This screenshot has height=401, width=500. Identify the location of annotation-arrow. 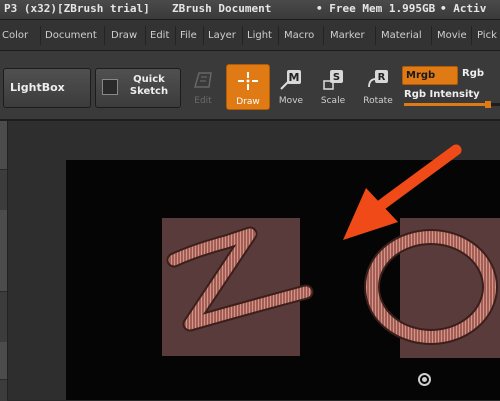
(402, 192).